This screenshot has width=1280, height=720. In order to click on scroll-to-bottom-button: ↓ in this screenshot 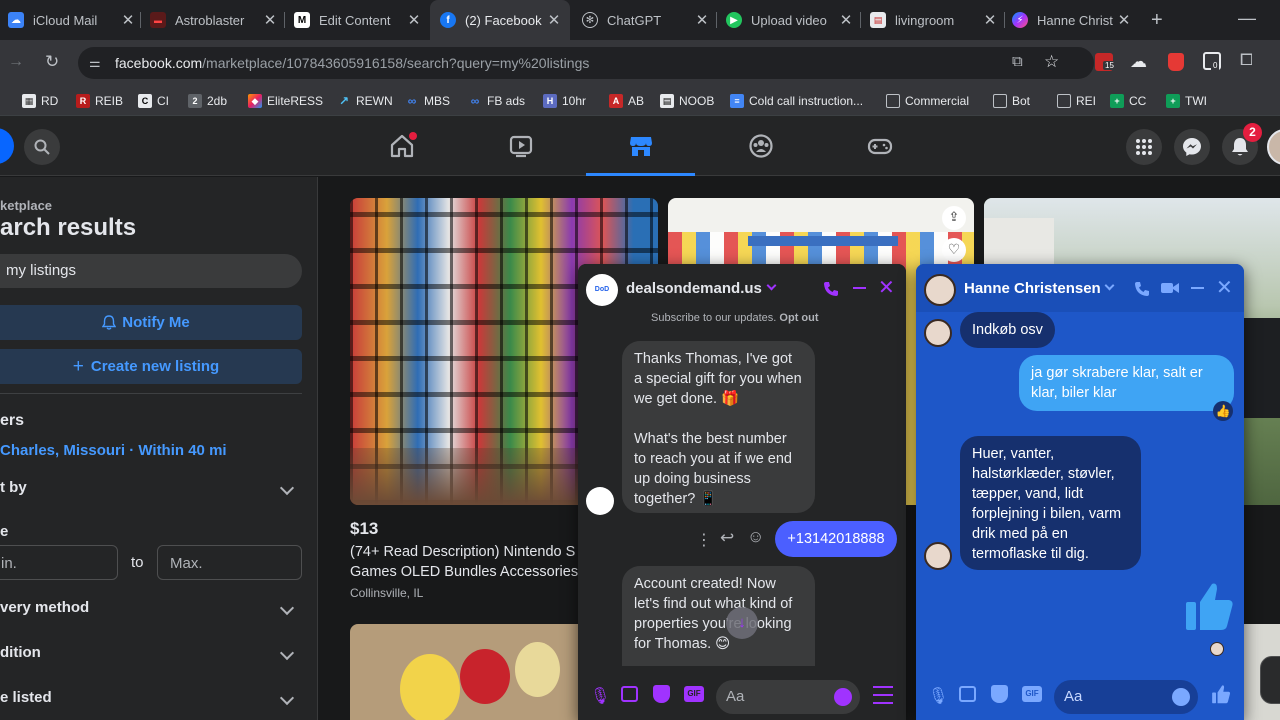, I will do `click(742, 623)`.